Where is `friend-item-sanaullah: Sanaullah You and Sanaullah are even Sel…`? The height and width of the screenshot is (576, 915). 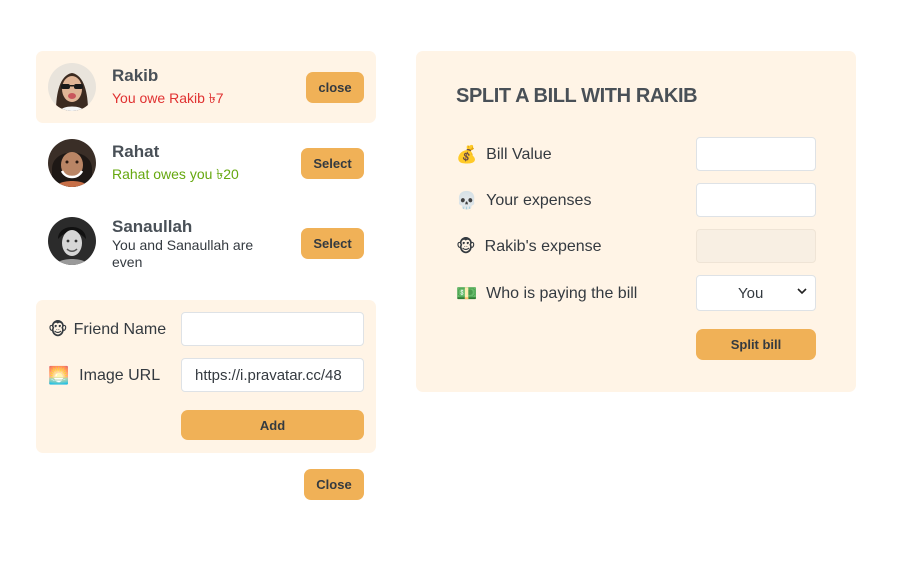
friend-item-sanaullah: Sanaullah You and Sanaullah are even Sel… is located at coordinates (206, 239).